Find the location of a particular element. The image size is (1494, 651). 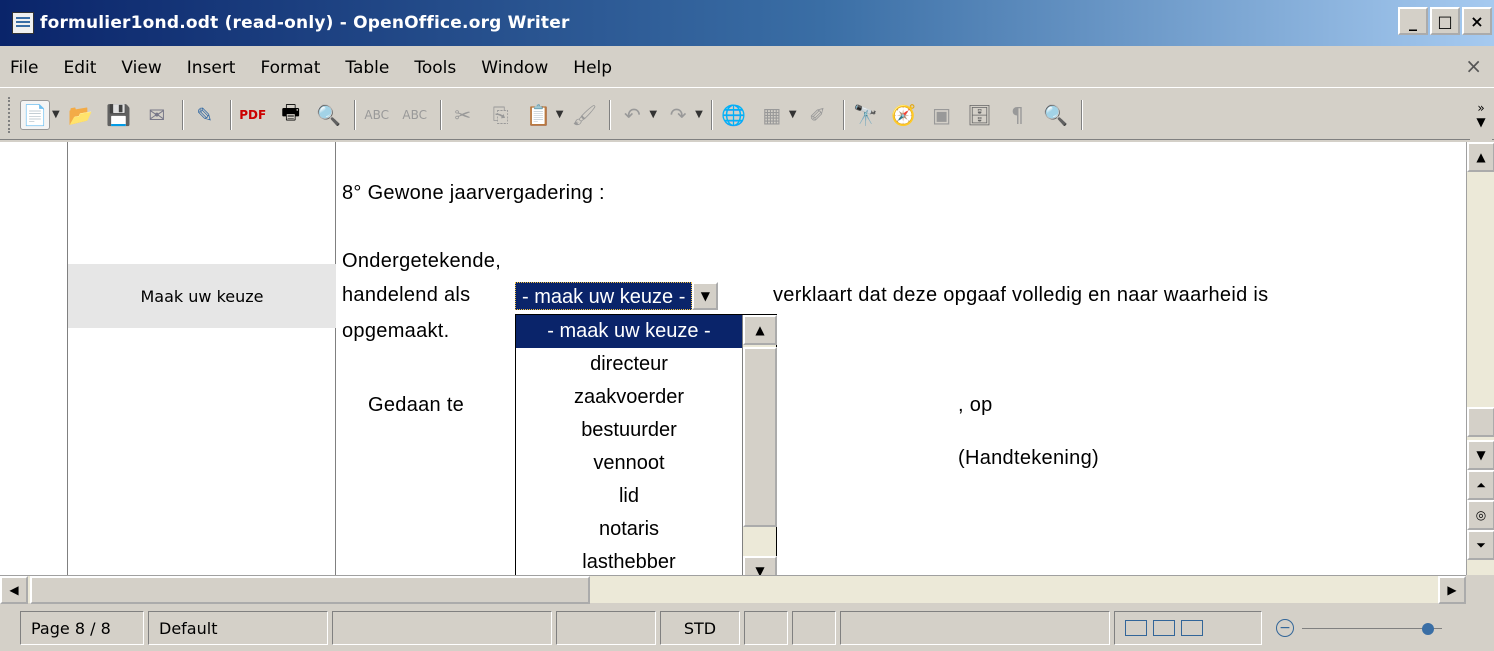

single-page-view-icon is located at coordinates (1136, 628).